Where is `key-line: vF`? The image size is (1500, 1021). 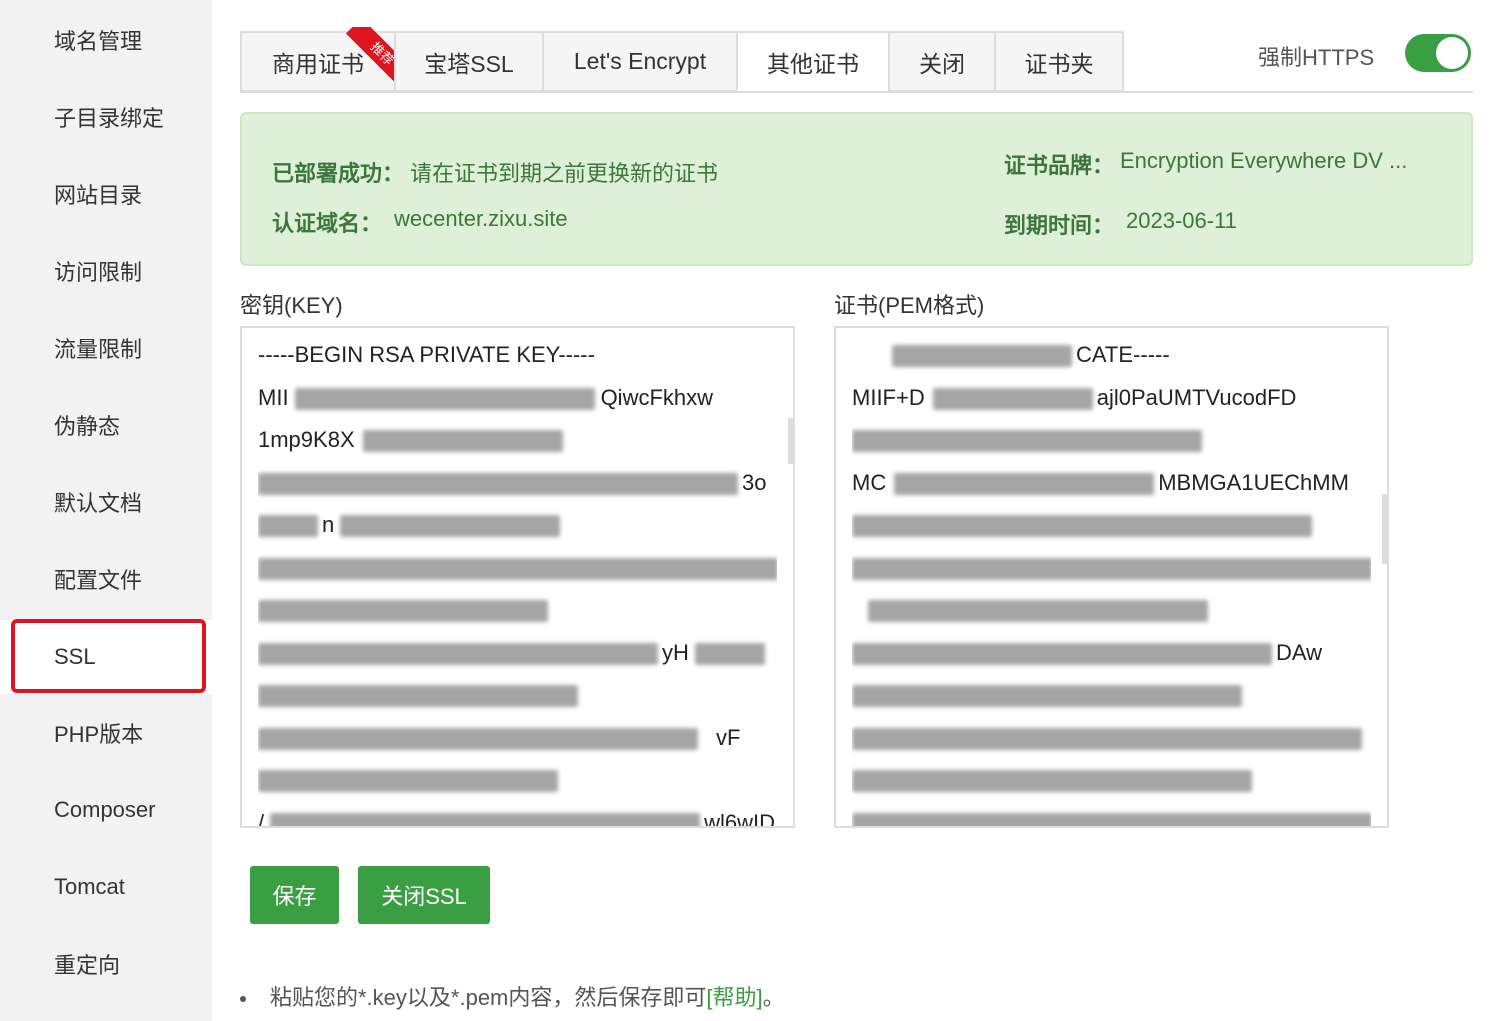 key-line: vF is located at coordinates (517, 738).